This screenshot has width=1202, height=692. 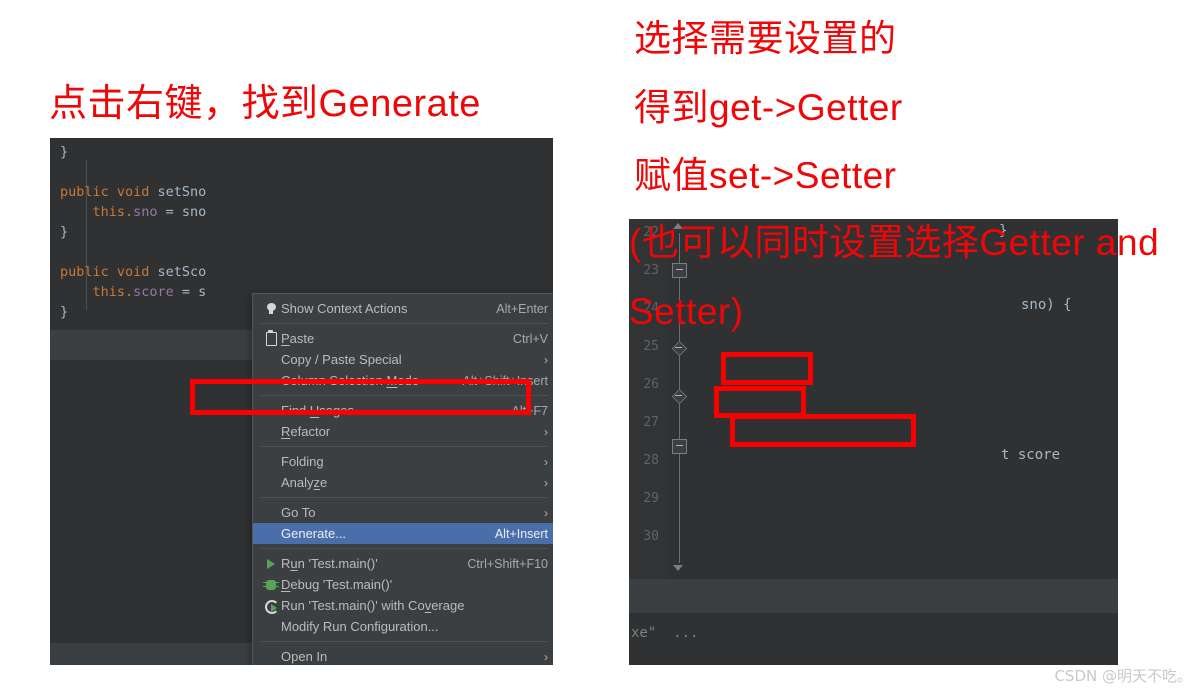 I want to click on line-number: 28, so click(x=651, y=460).